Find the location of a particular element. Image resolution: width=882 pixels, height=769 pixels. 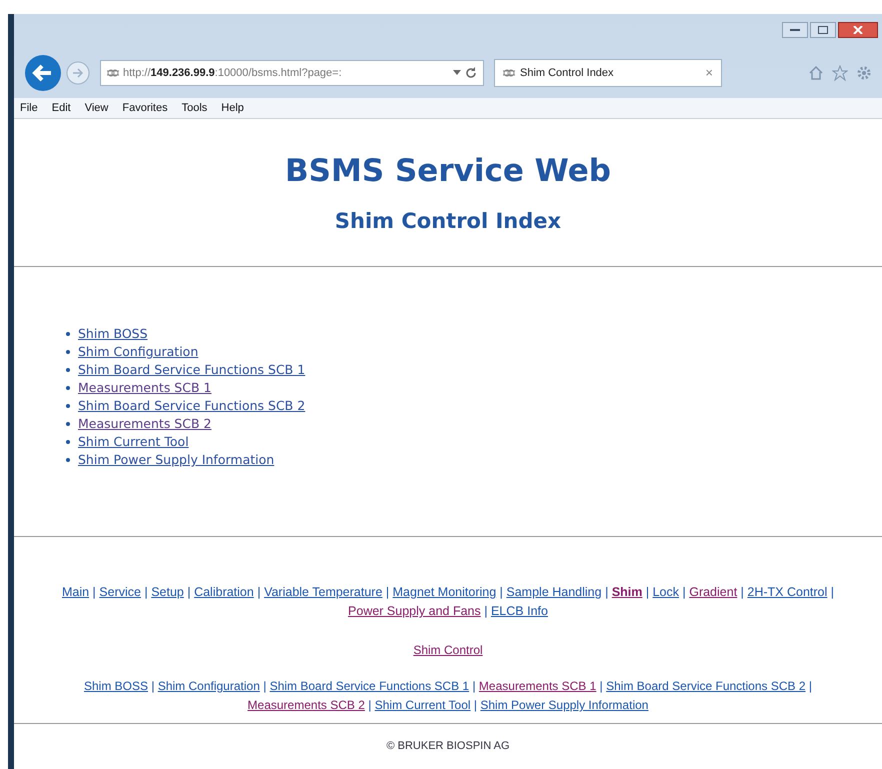

nav-link: Variable Temperature is located at coordinates (323, 592).